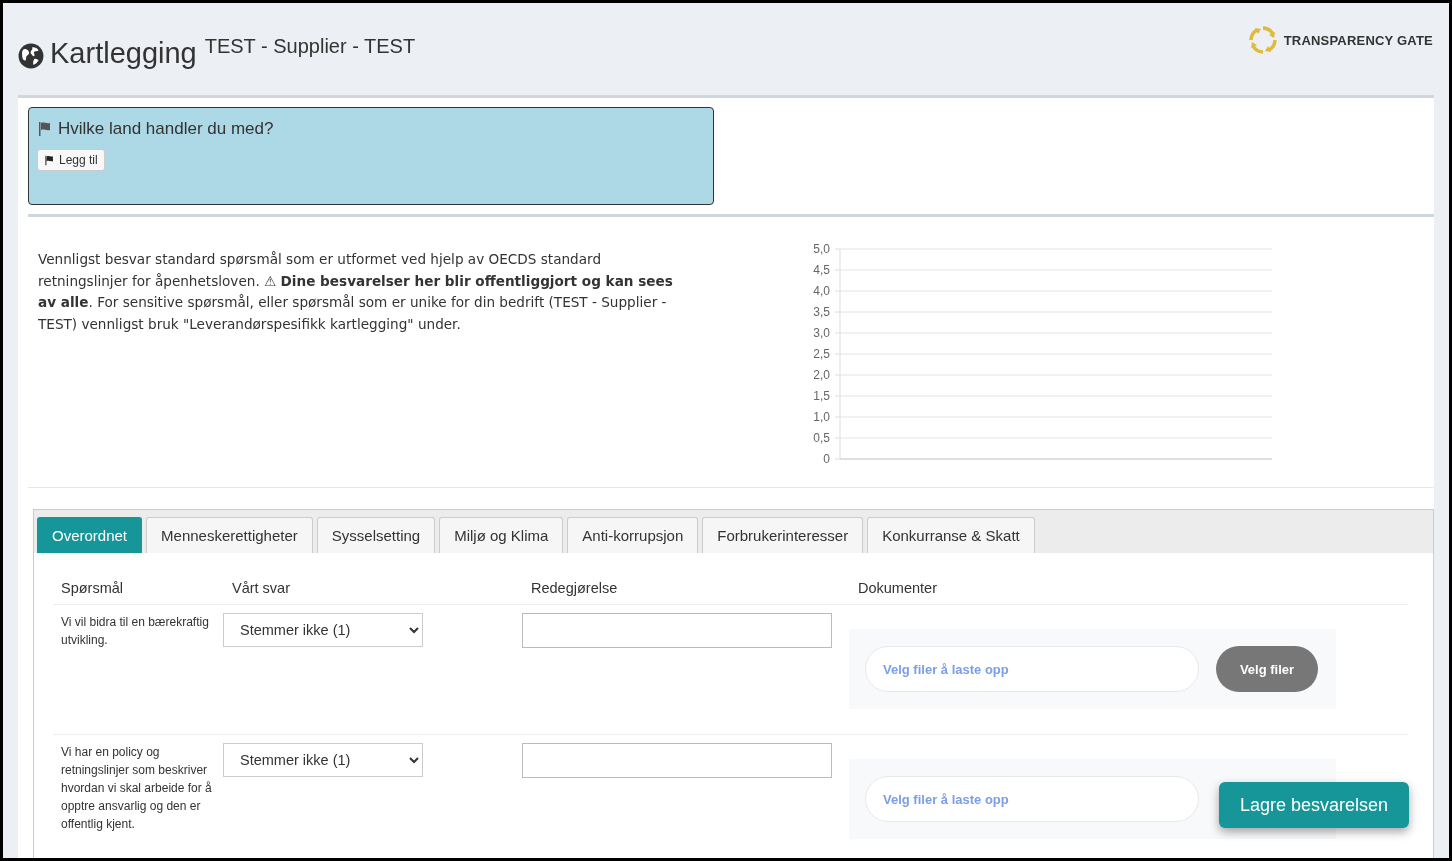  Describe the element at coordinates (501, 535) in the screenshot. I see `tab: Miljø og Klima` at that location.